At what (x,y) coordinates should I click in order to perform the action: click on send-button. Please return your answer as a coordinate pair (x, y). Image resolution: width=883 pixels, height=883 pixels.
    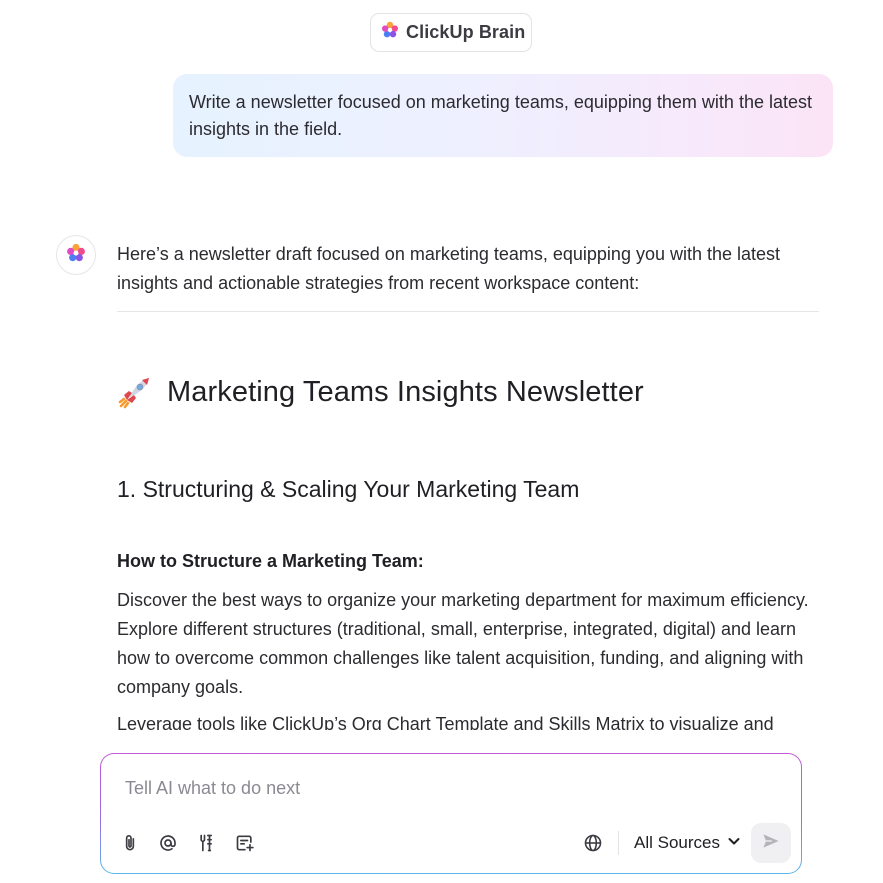
    Looking at the image, I should click on (771, 843).